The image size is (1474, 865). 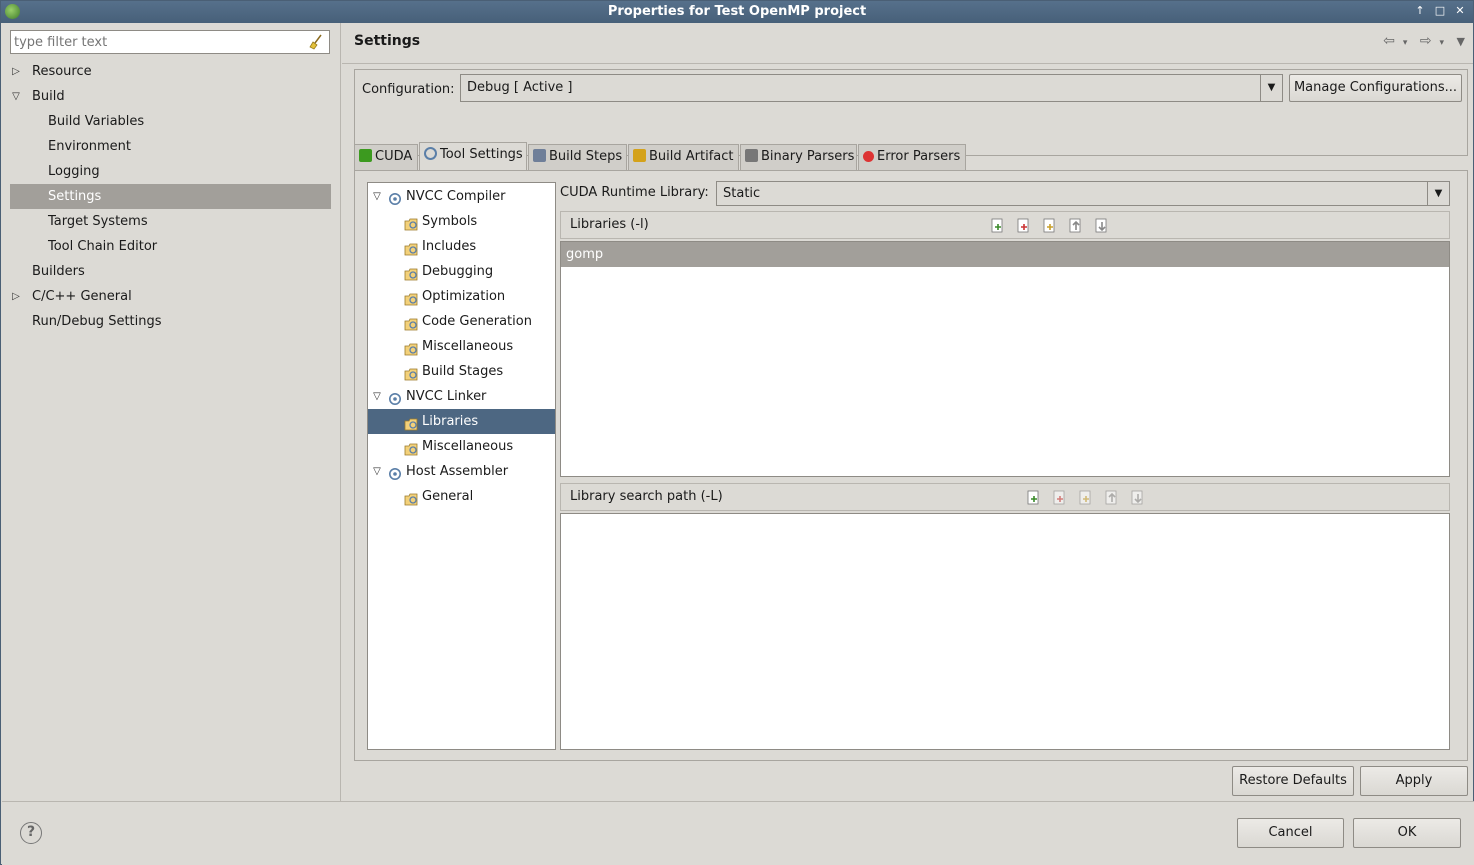 I want to click on tool-tree-item-libraries: Libraries, so click(x=461, y=421).